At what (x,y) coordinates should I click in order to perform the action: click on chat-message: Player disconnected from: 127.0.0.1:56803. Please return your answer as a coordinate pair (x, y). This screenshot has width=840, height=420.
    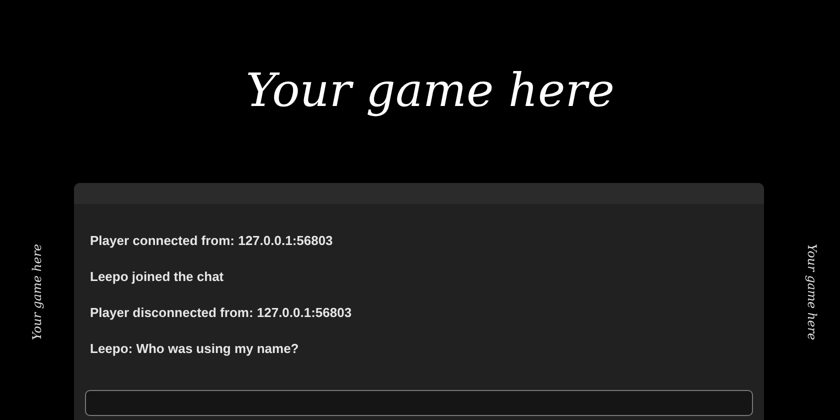
    Looking at the image, I should click on (221, 313).